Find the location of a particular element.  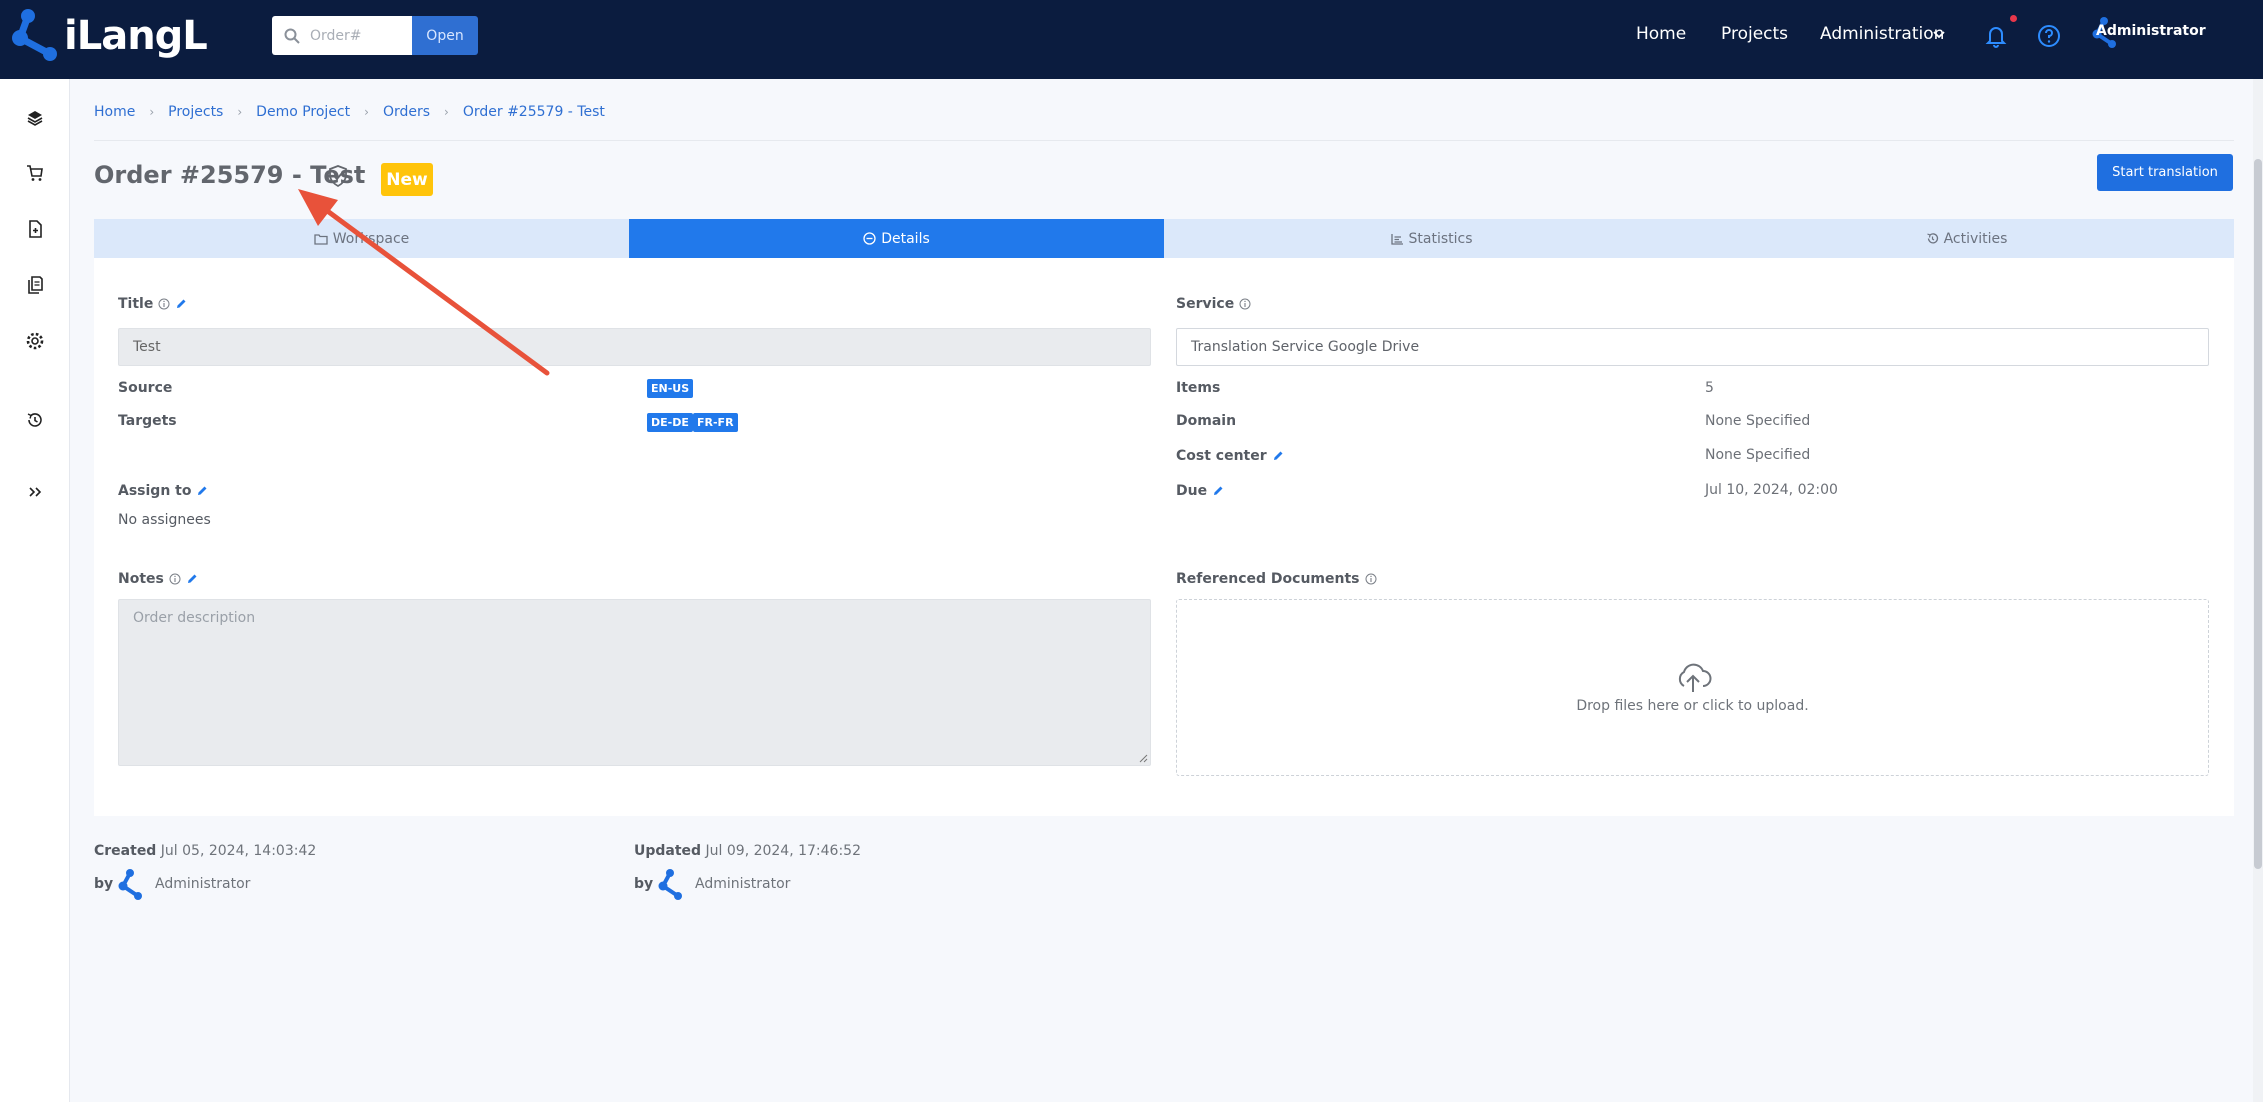

tab-activities: Activities is located at coordinates (1966, 238).